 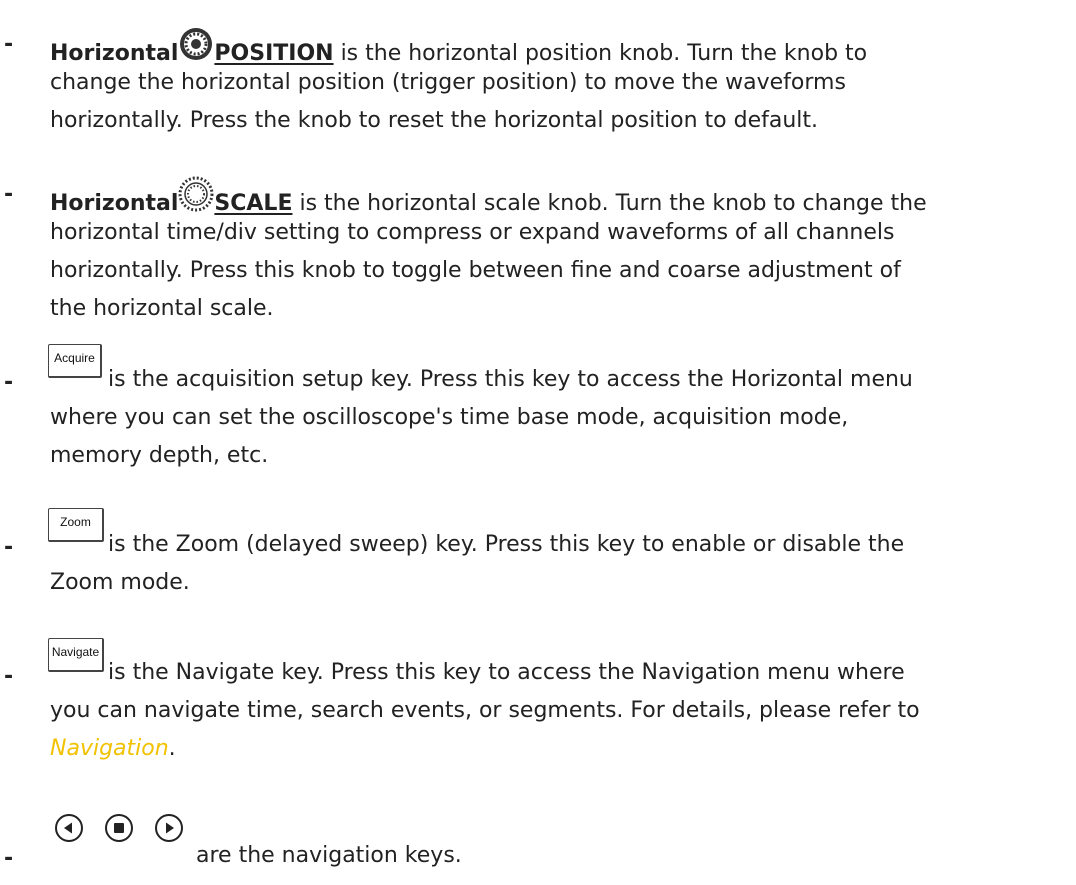 I want to click on position-knob-icon, so click(x=196, y=44).